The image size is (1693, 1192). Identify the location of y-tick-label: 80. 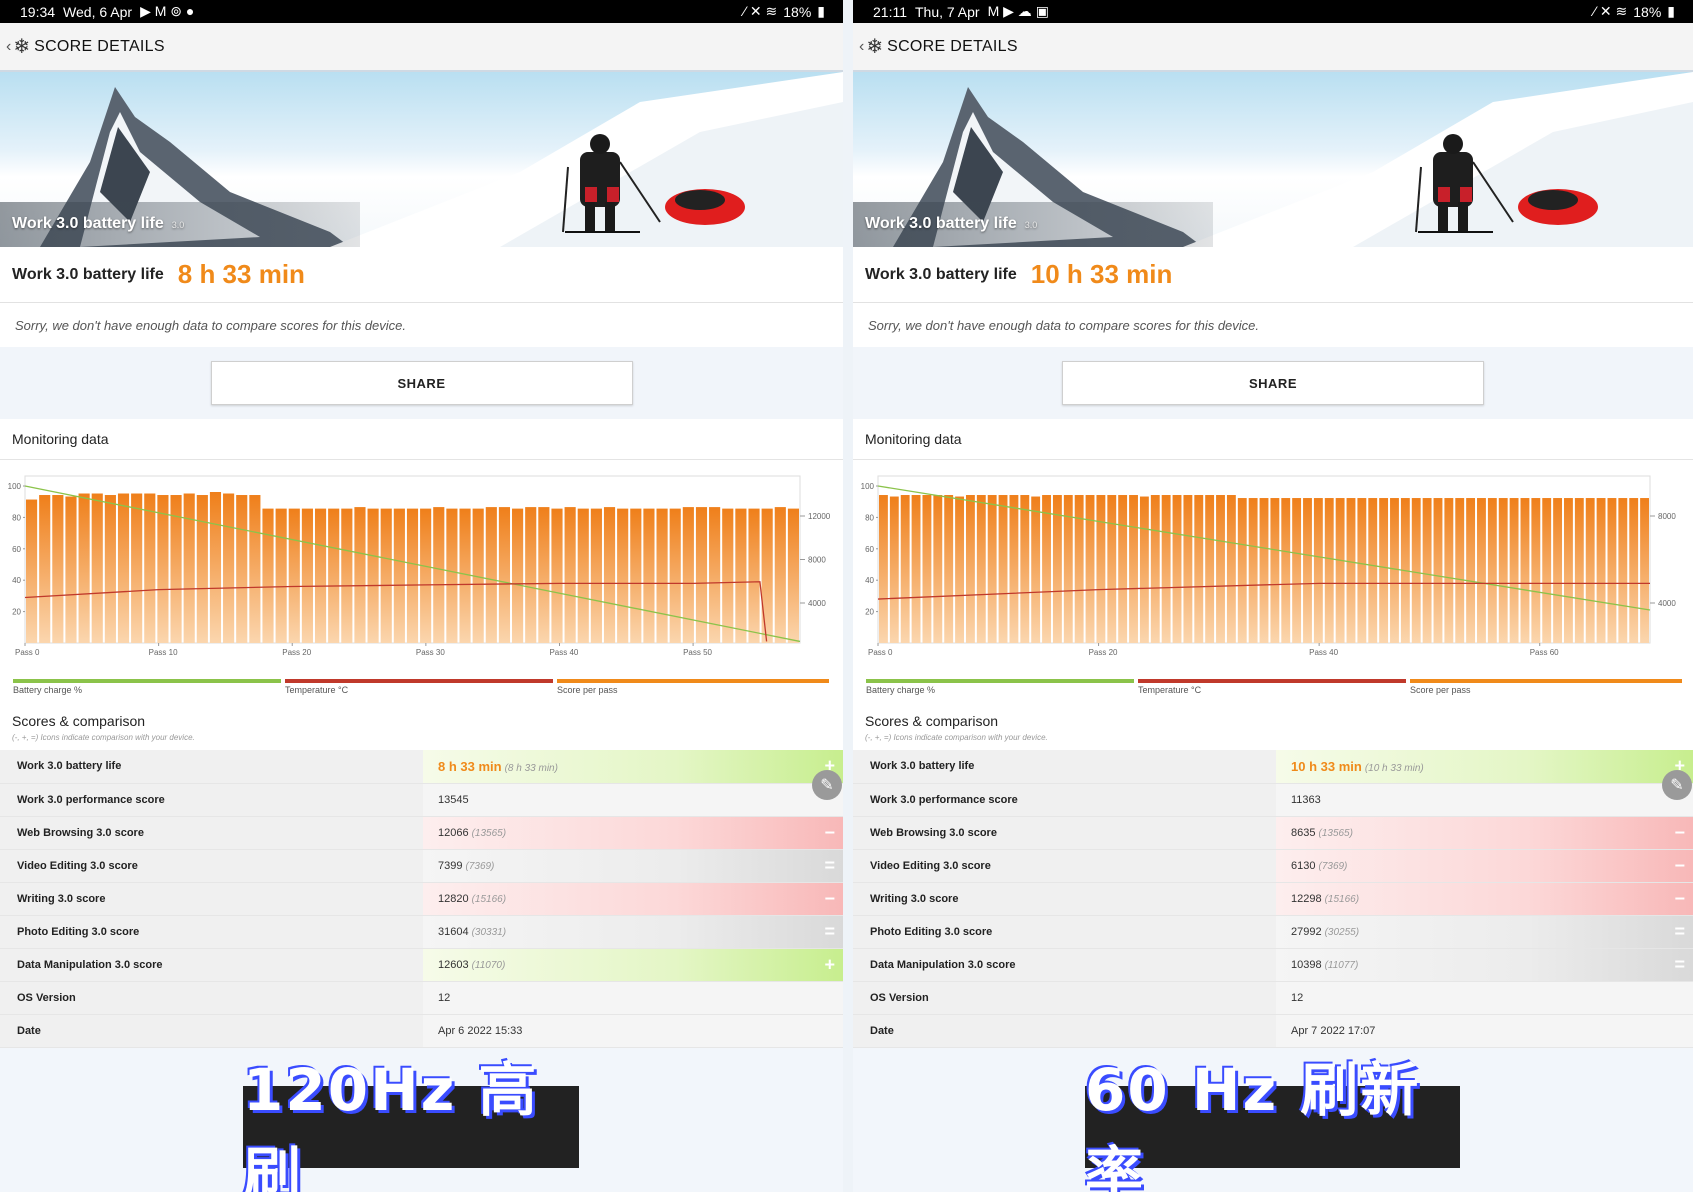
(869, 517).